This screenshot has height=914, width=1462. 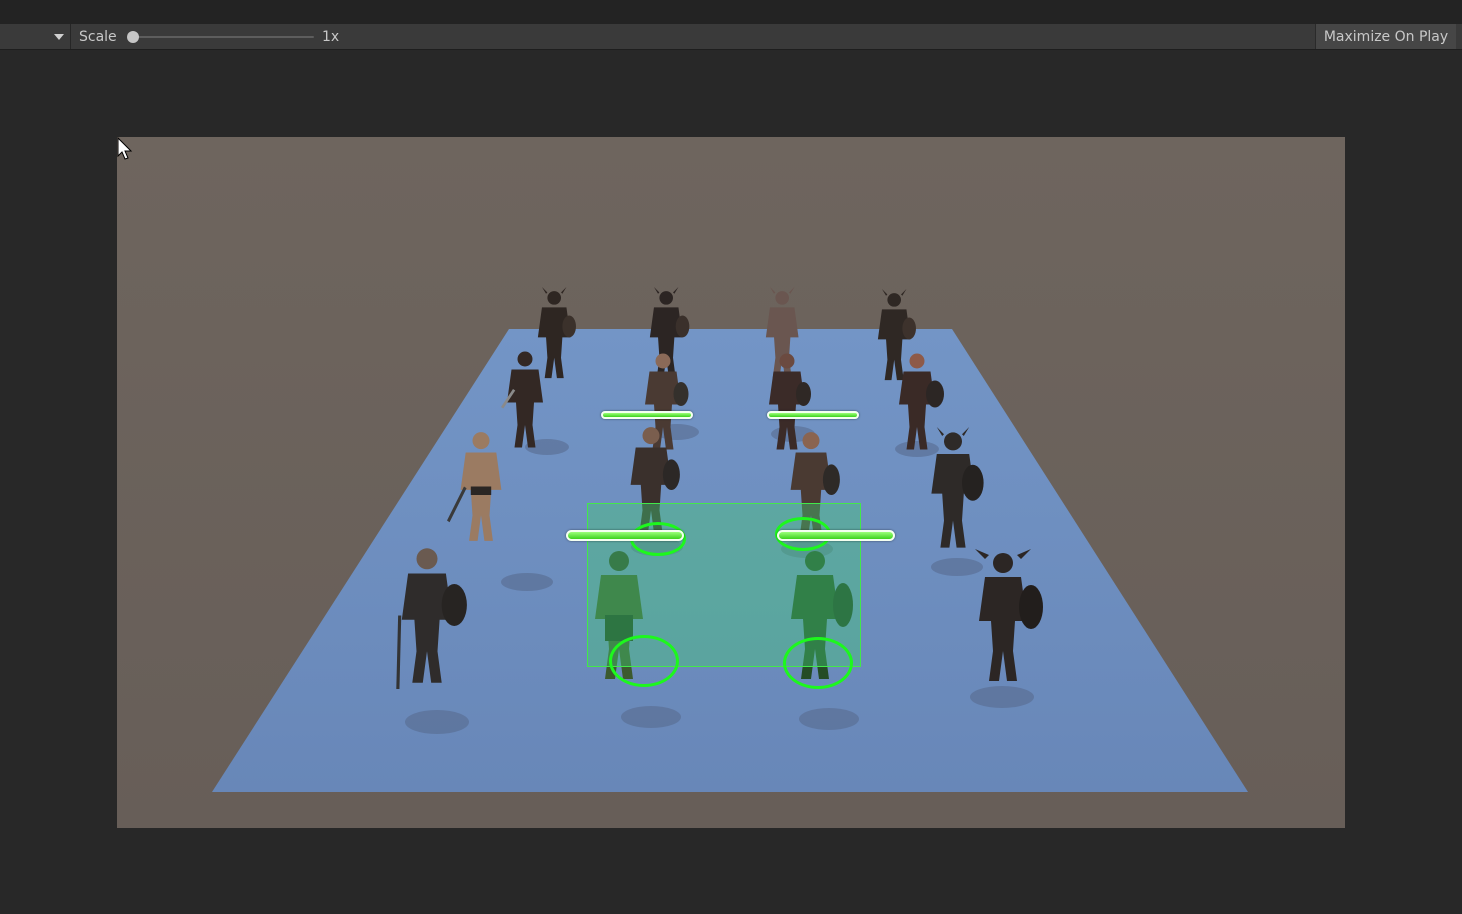 I want to click on maximize-on-play-button: Maximize On Play, so click(x=1385, y=36).